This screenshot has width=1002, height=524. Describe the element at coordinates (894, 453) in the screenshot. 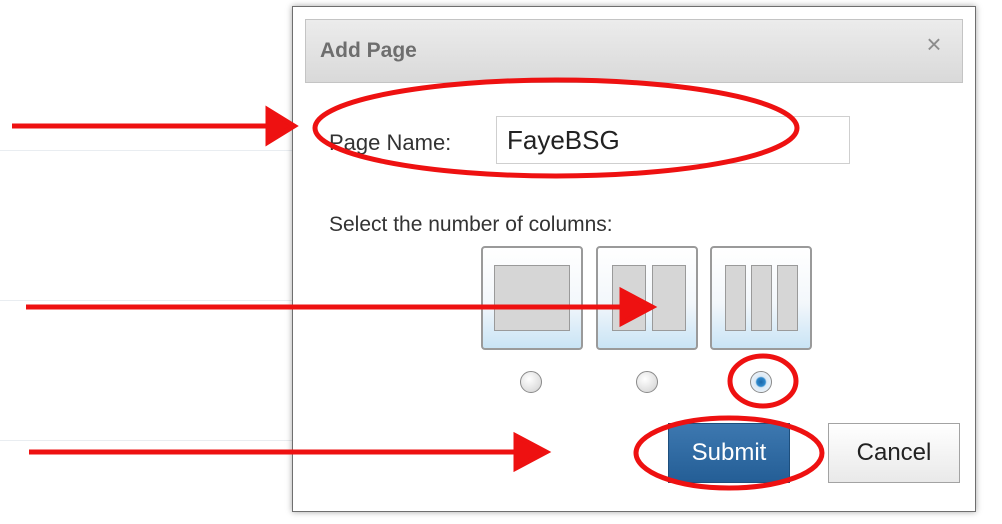

I see `cancel-button: Cancel` at that location.